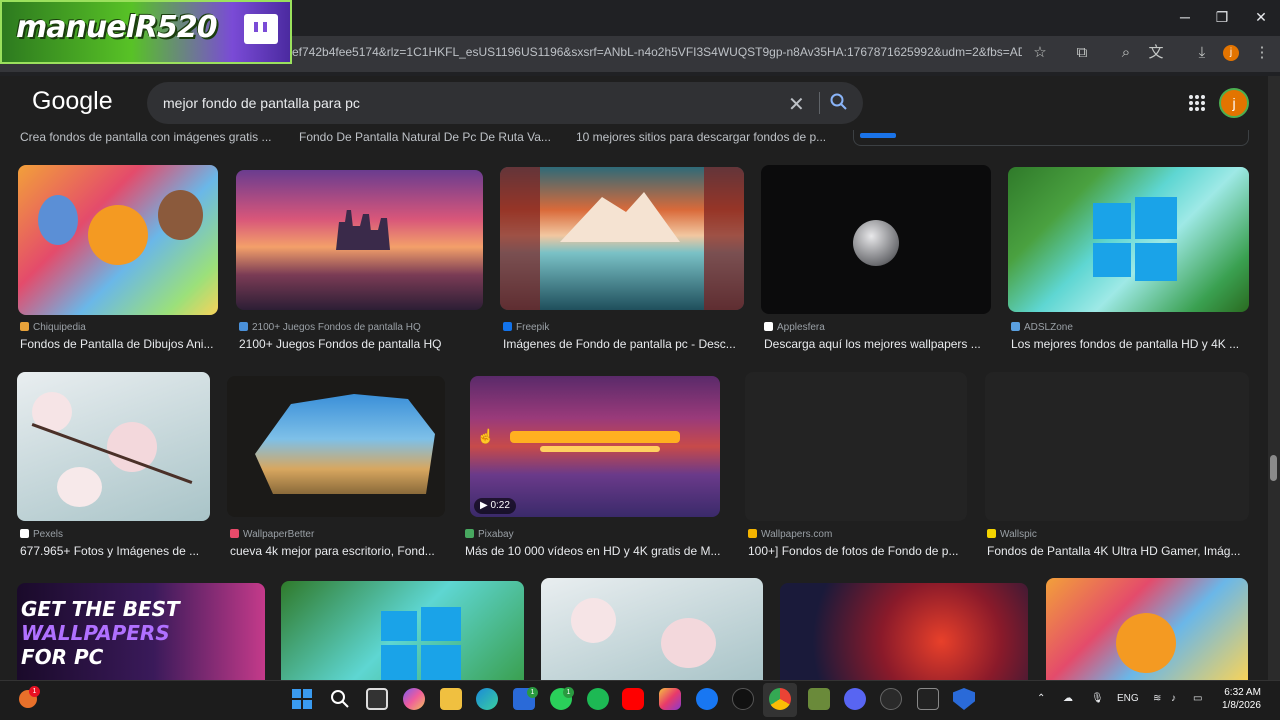  What do you see at coordinates (839, 102) in the screenshot?
I see `search-icon` at bounding box center [839, 102].